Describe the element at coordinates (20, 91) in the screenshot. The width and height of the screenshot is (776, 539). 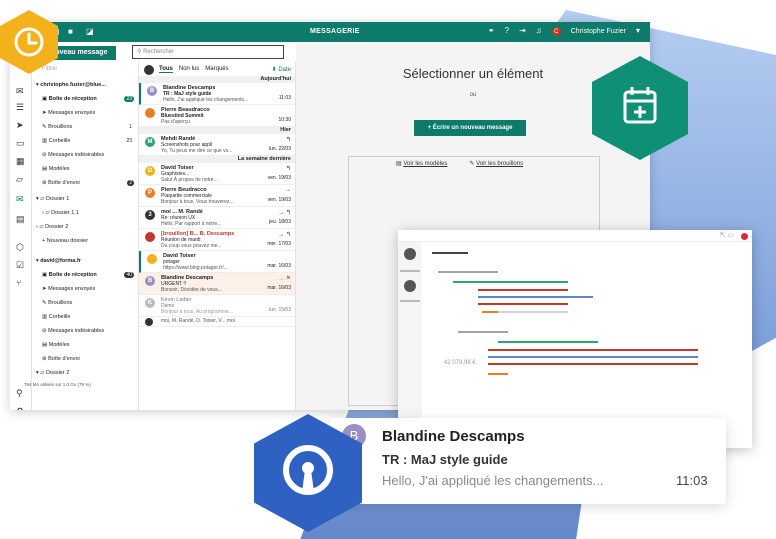
I see `mail-icon: ✉` at that location.